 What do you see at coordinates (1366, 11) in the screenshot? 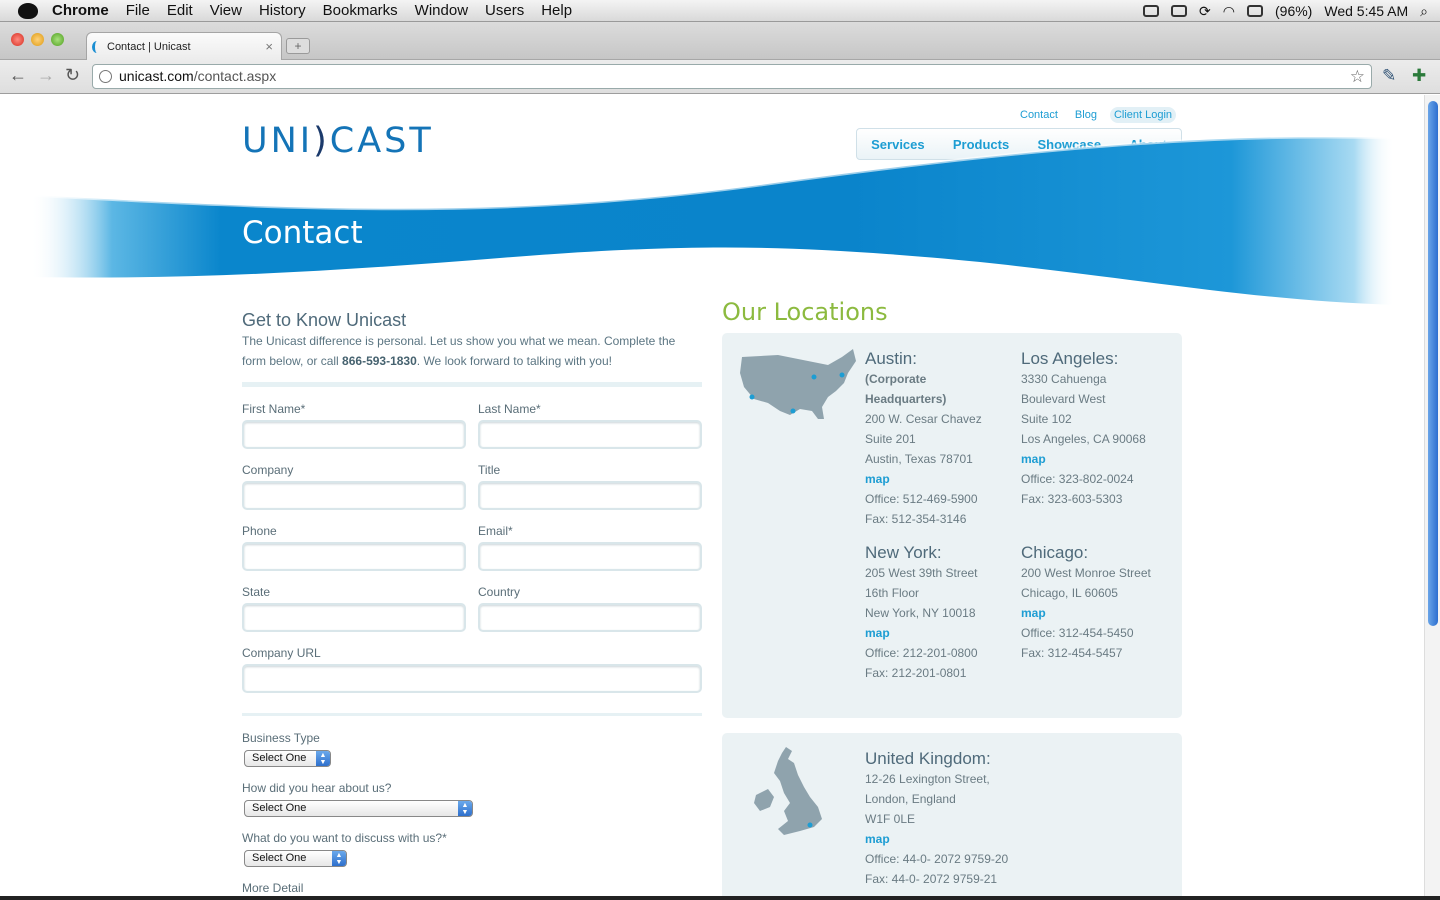
I see `clock: Wed 5:45 AM` at bounding box center [1366, 11].